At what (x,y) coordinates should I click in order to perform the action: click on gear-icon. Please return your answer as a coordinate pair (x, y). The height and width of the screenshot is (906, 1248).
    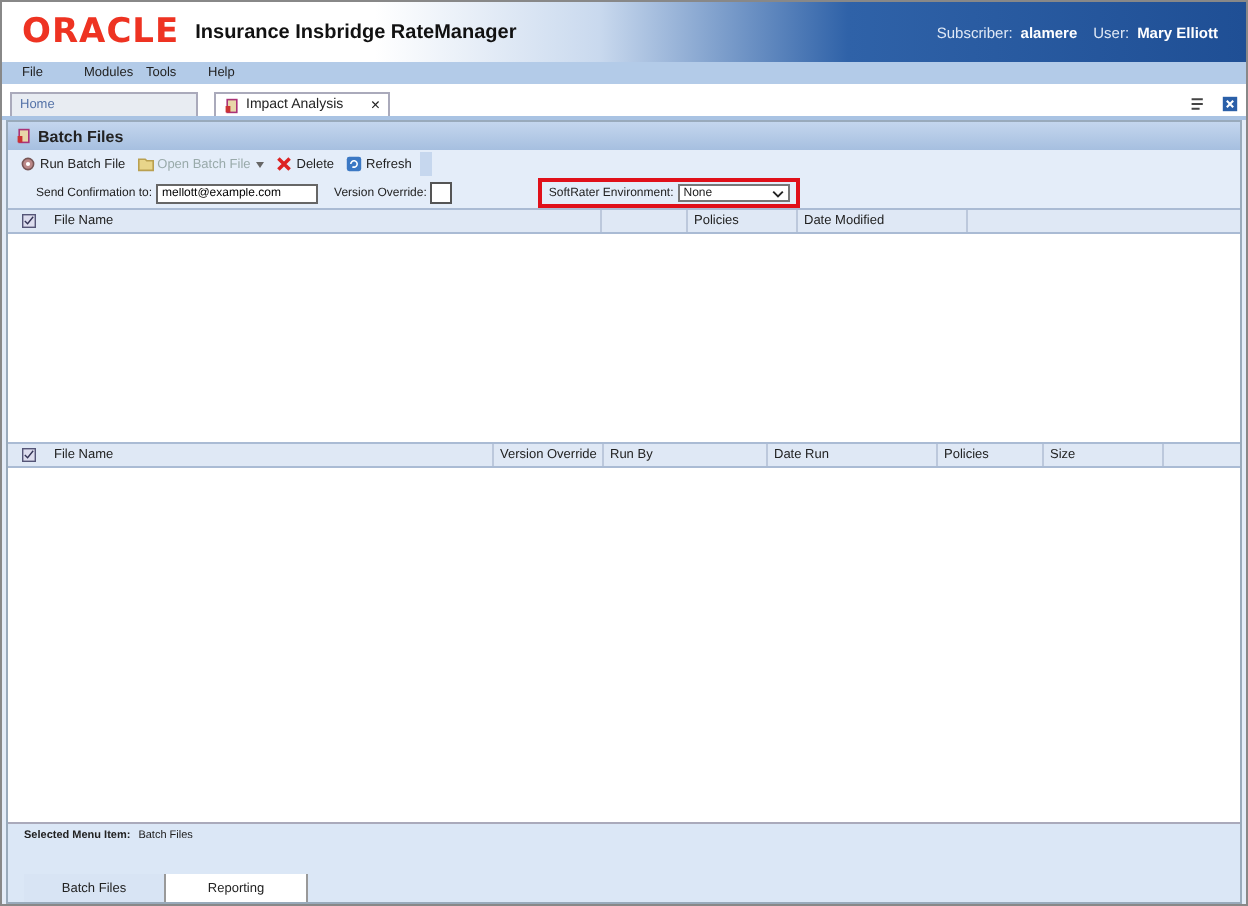
    Looking at the image, I should click on (28, 164).